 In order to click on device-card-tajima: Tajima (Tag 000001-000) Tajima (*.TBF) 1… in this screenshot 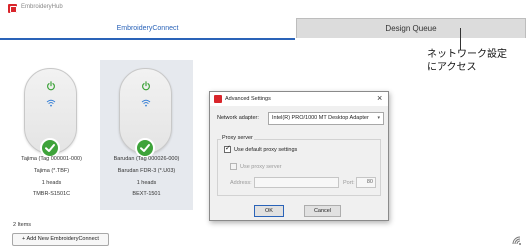, I will do `click(51, 135)`.